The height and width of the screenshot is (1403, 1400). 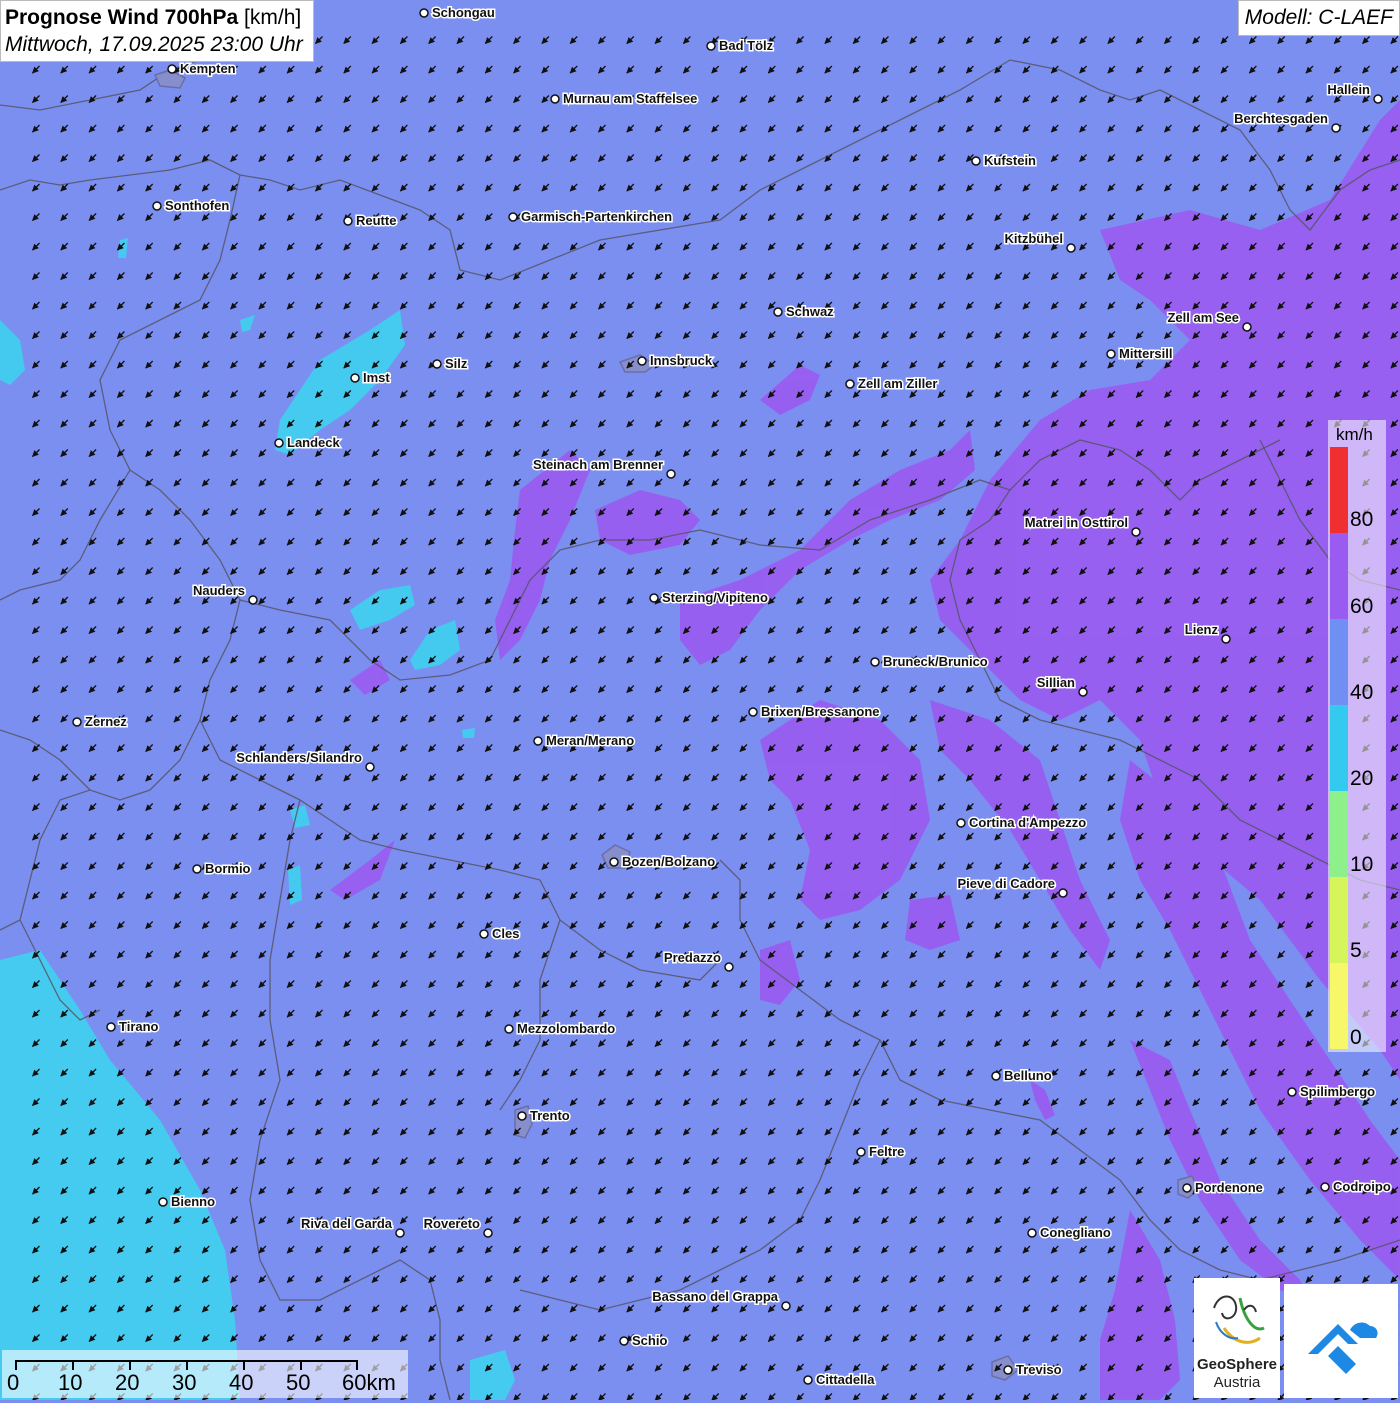 I want to click on city-label: Steinach am Brenner, so click(x=598, y=464).